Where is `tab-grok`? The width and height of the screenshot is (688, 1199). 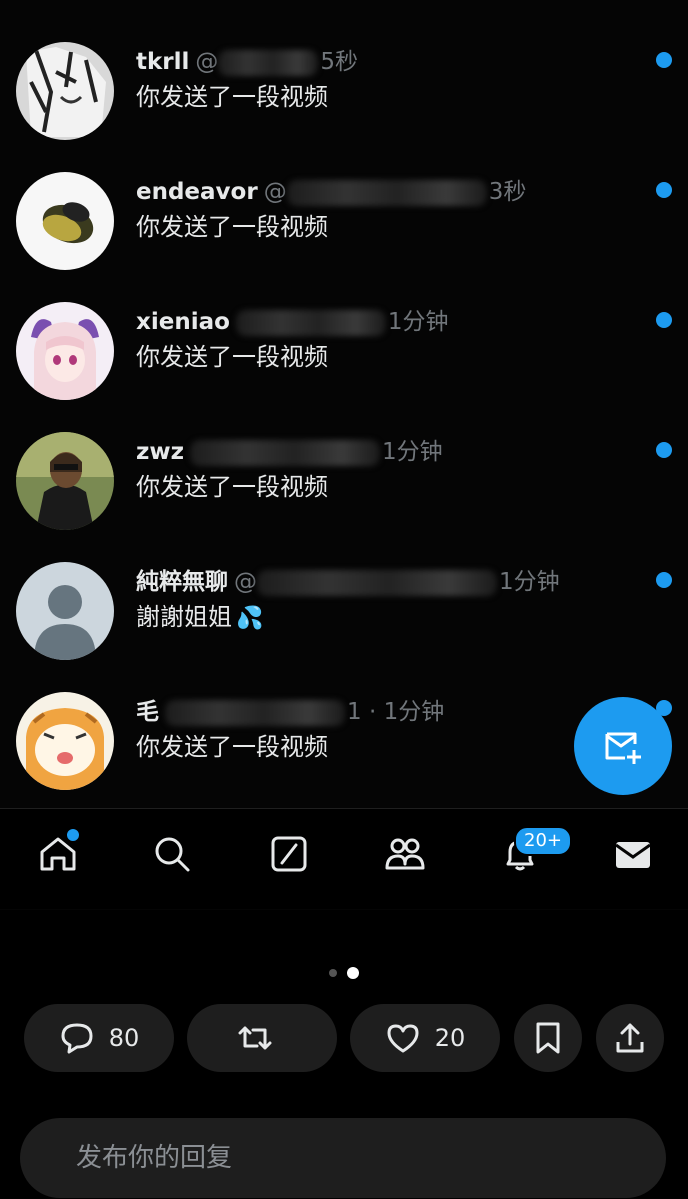 tab-grok is located at coordinates (289, 854).